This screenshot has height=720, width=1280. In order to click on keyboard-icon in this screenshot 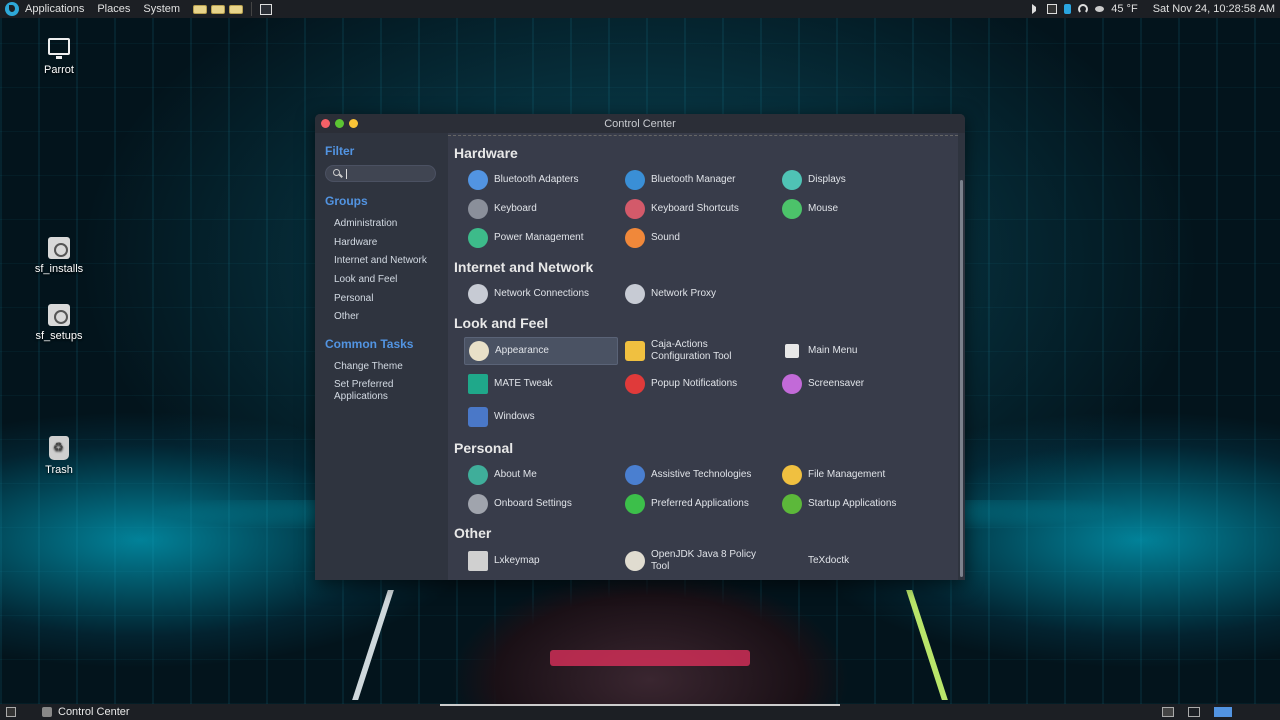, I will do `click(478, 209)`.